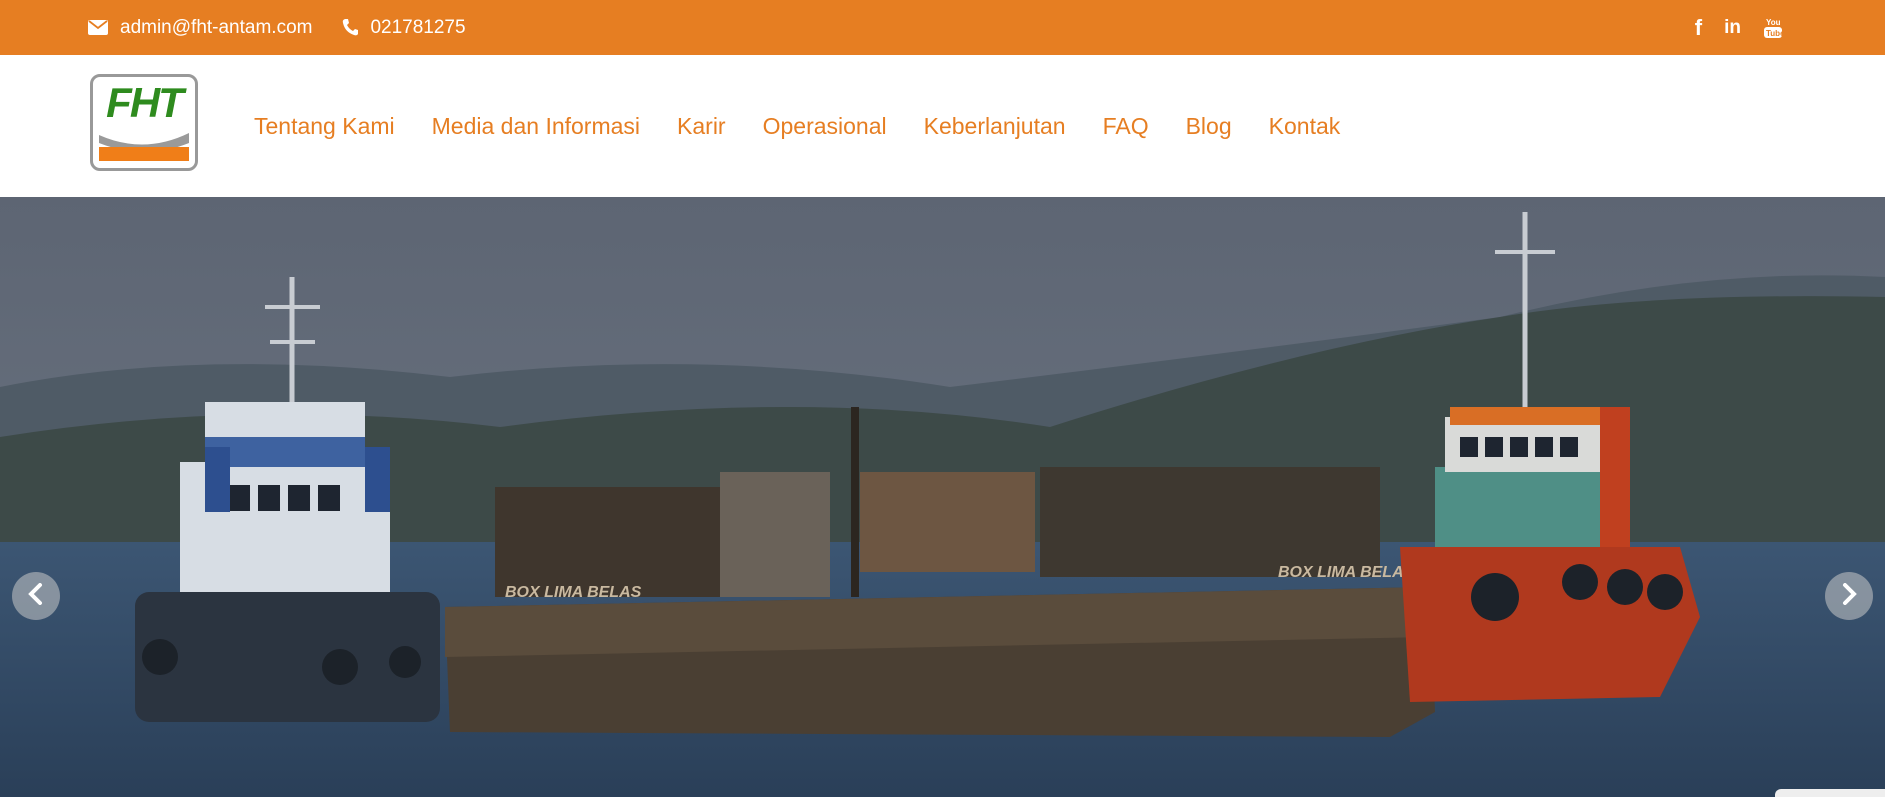 This screenshot has height=797, width=1885. Describe the element at coordinates (701, 126) in the screenshot. I see `nav-karir: Karir` at that location.